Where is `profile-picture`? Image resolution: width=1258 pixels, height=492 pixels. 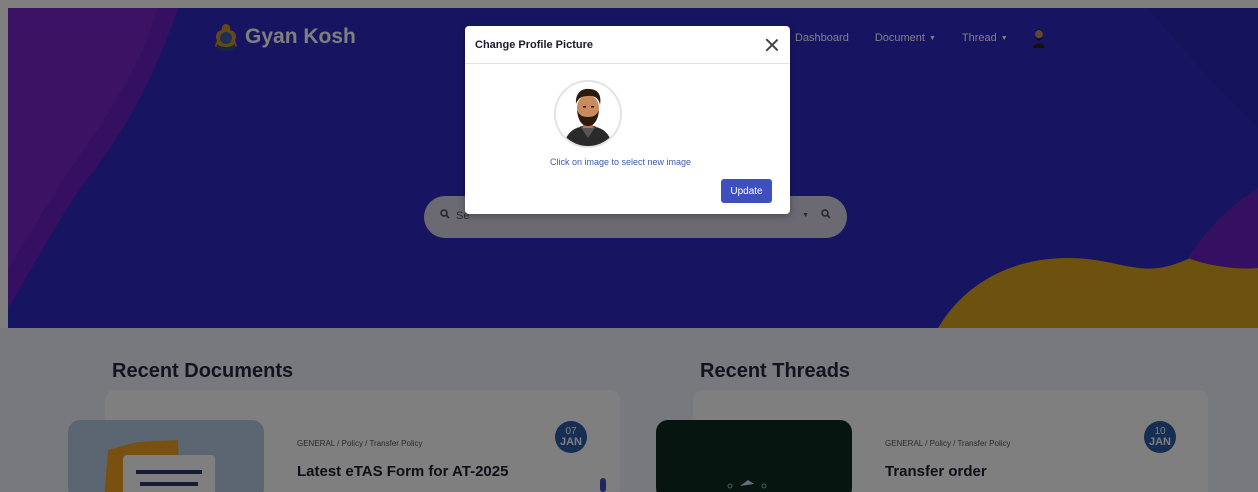 profile-picture is located at coordinates (588, 114).